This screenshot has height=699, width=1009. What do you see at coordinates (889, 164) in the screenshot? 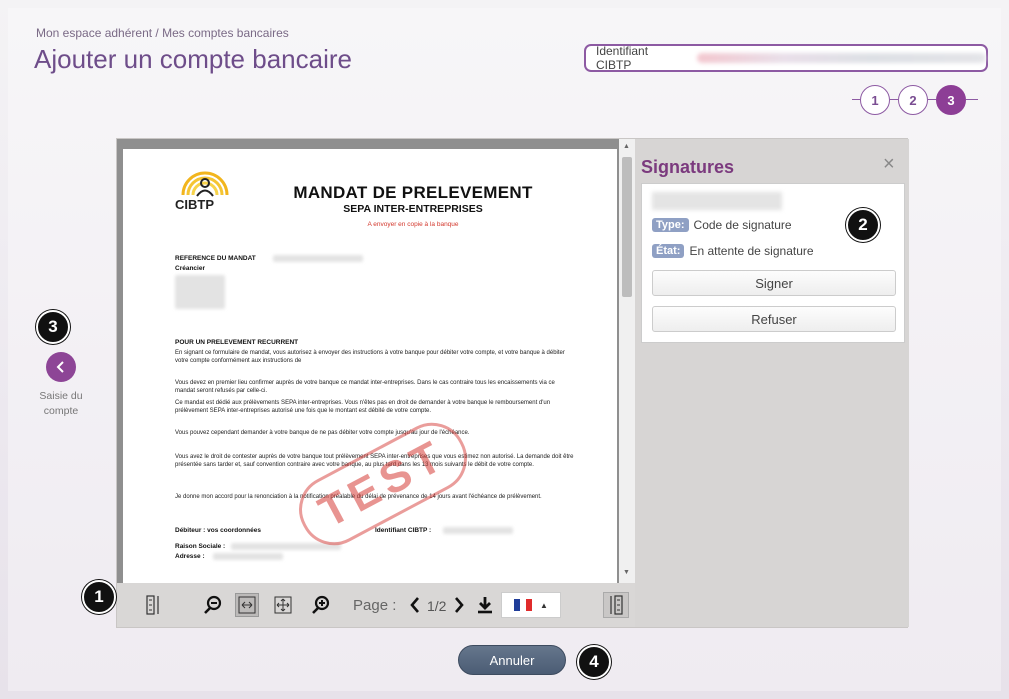
I see `close-icon: ×` at bounding box center [889, 164].